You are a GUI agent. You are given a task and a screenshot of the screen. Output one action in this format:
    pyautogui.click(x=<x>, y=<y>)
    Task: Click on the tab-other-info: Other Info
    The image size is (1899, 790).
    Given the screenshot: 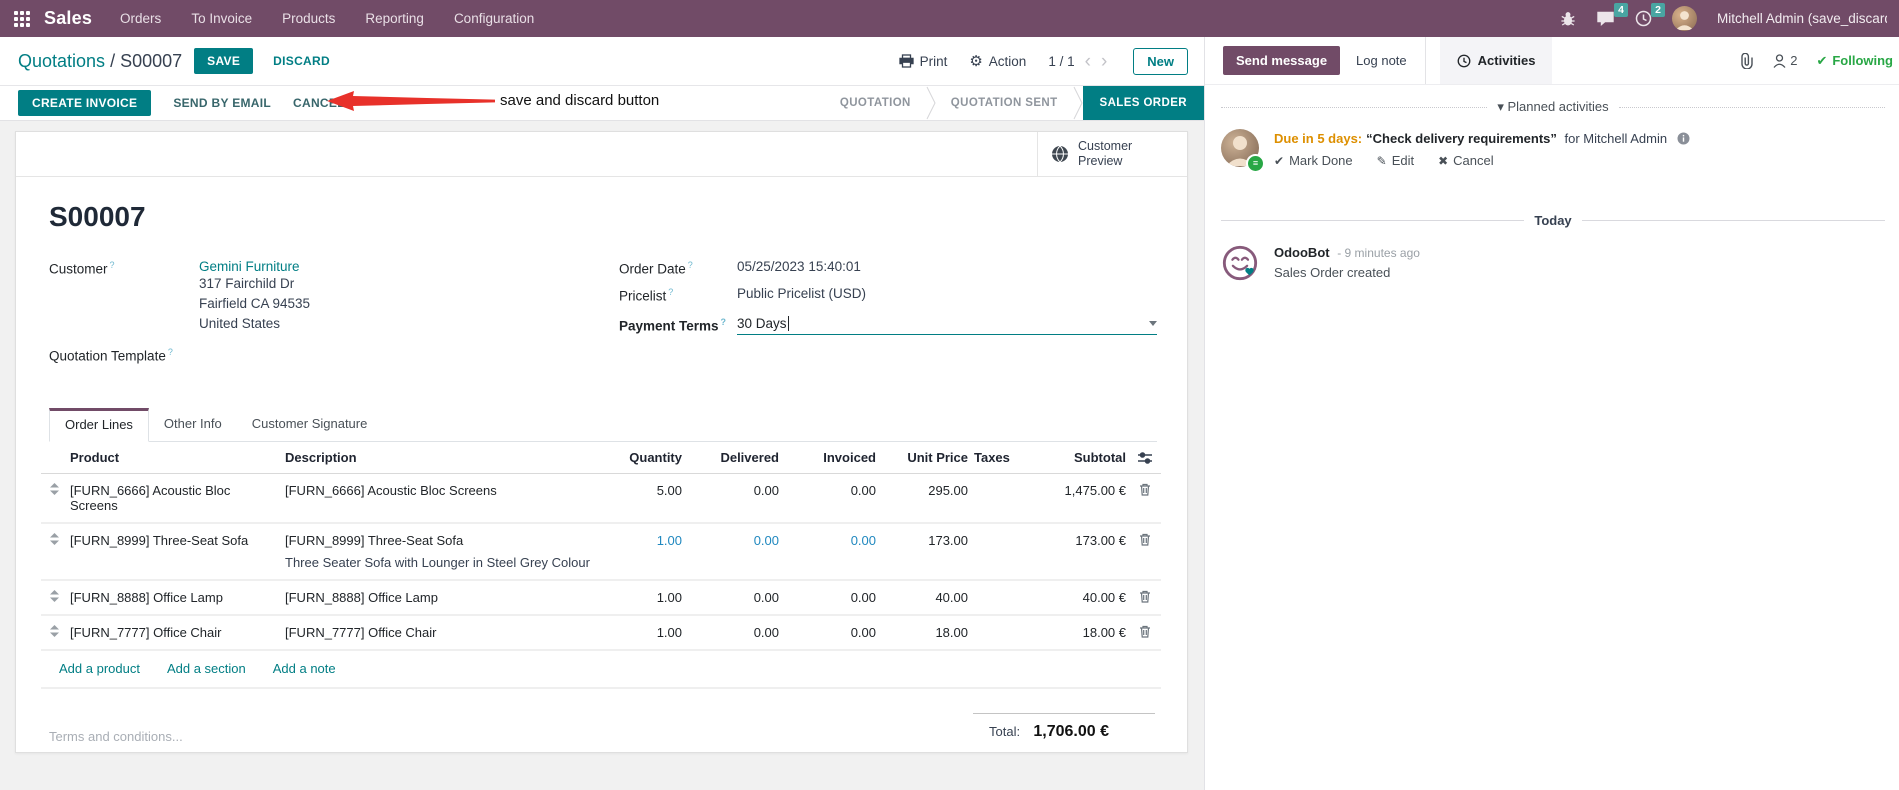 What is the action you would take?
    pyautogui.click(x=193, y=425)
    